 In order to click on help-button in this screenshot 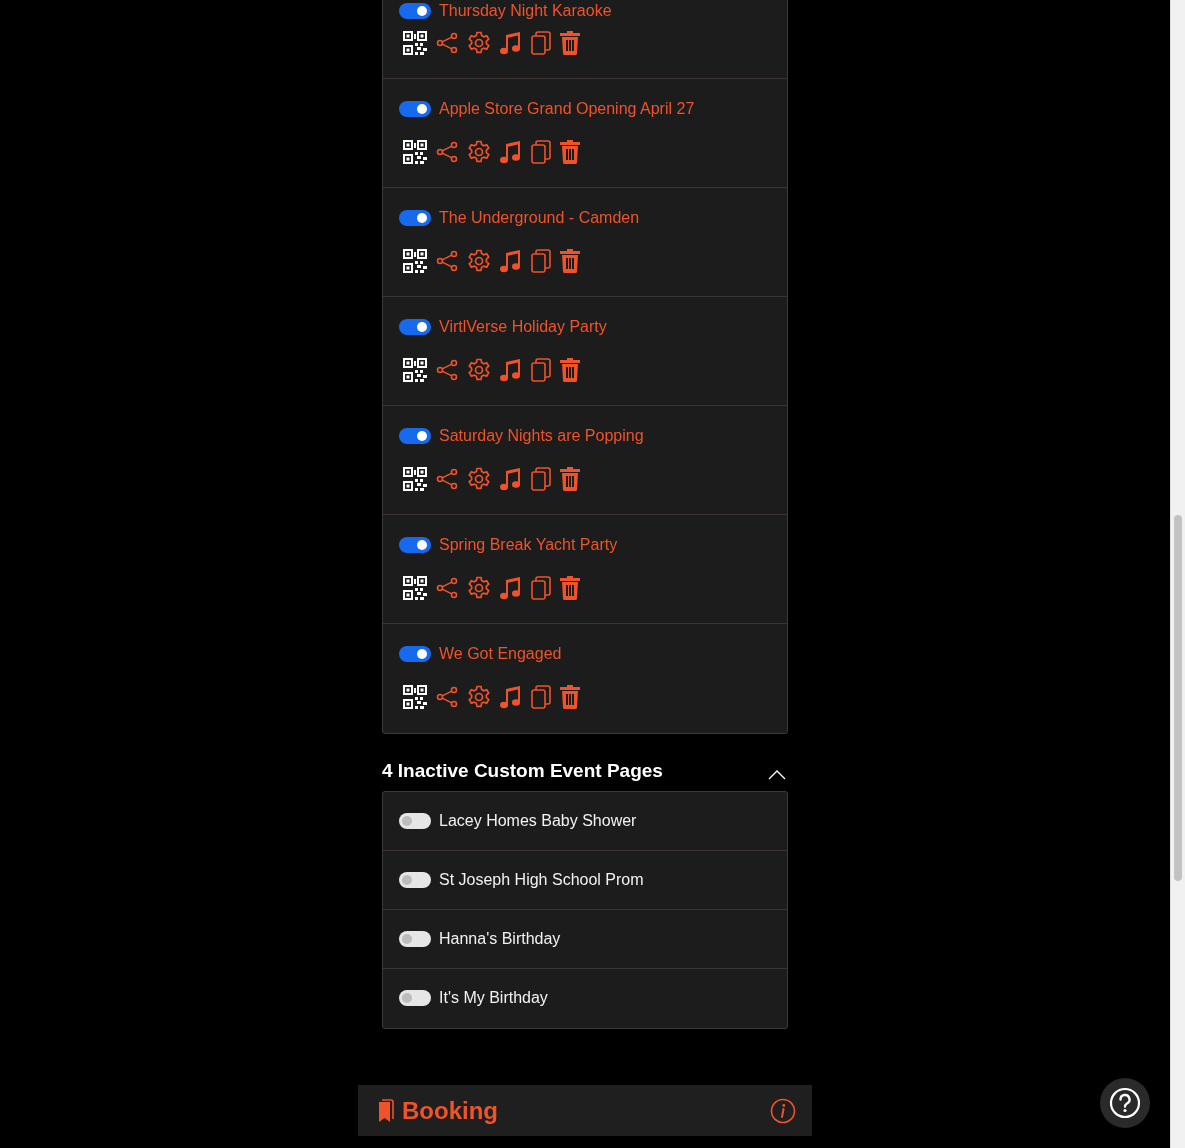, I will do `click(1125, 1103)`.